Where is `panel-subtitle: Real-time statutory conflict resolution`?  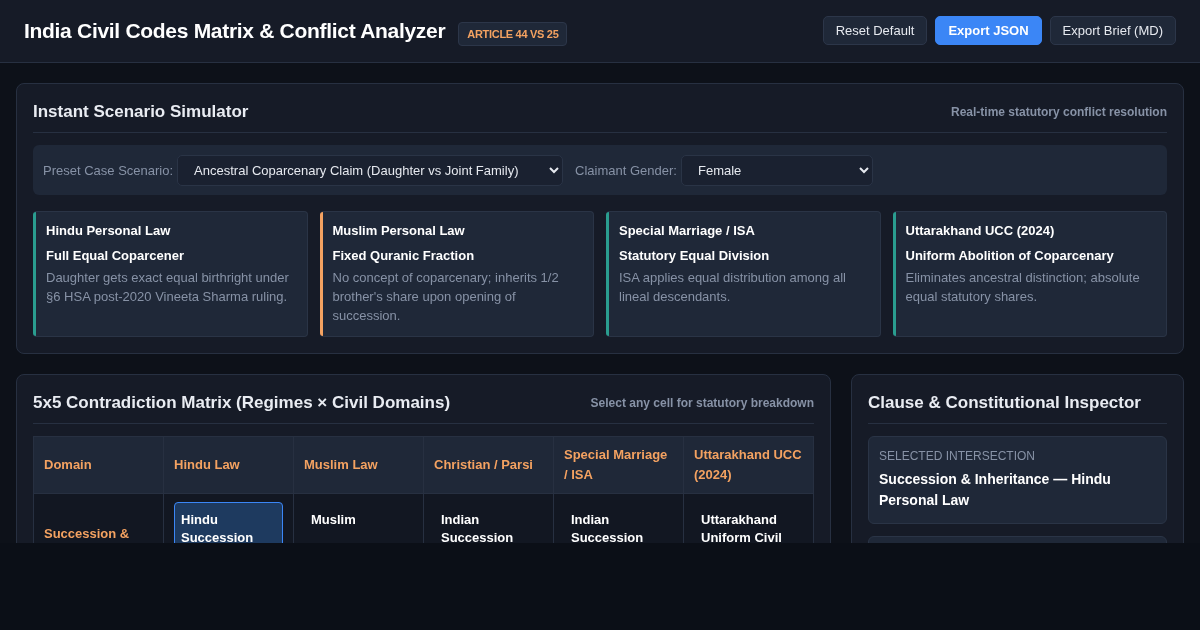 panel-subtitle: Real-time statutory conflict resolution is located at coordinates (1058, 112).